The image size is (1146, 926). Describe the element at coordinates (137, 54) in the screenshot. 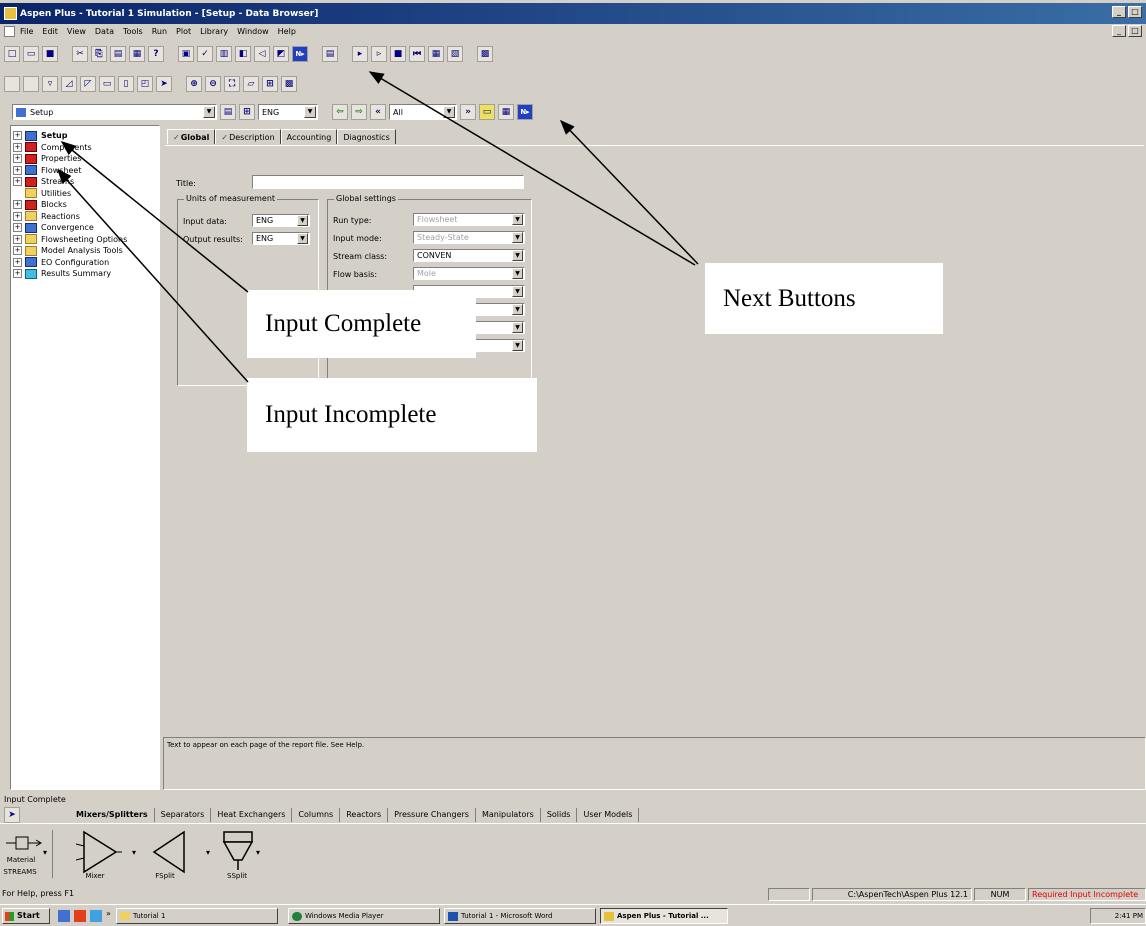

I see `print-icon: ▦` at that location.